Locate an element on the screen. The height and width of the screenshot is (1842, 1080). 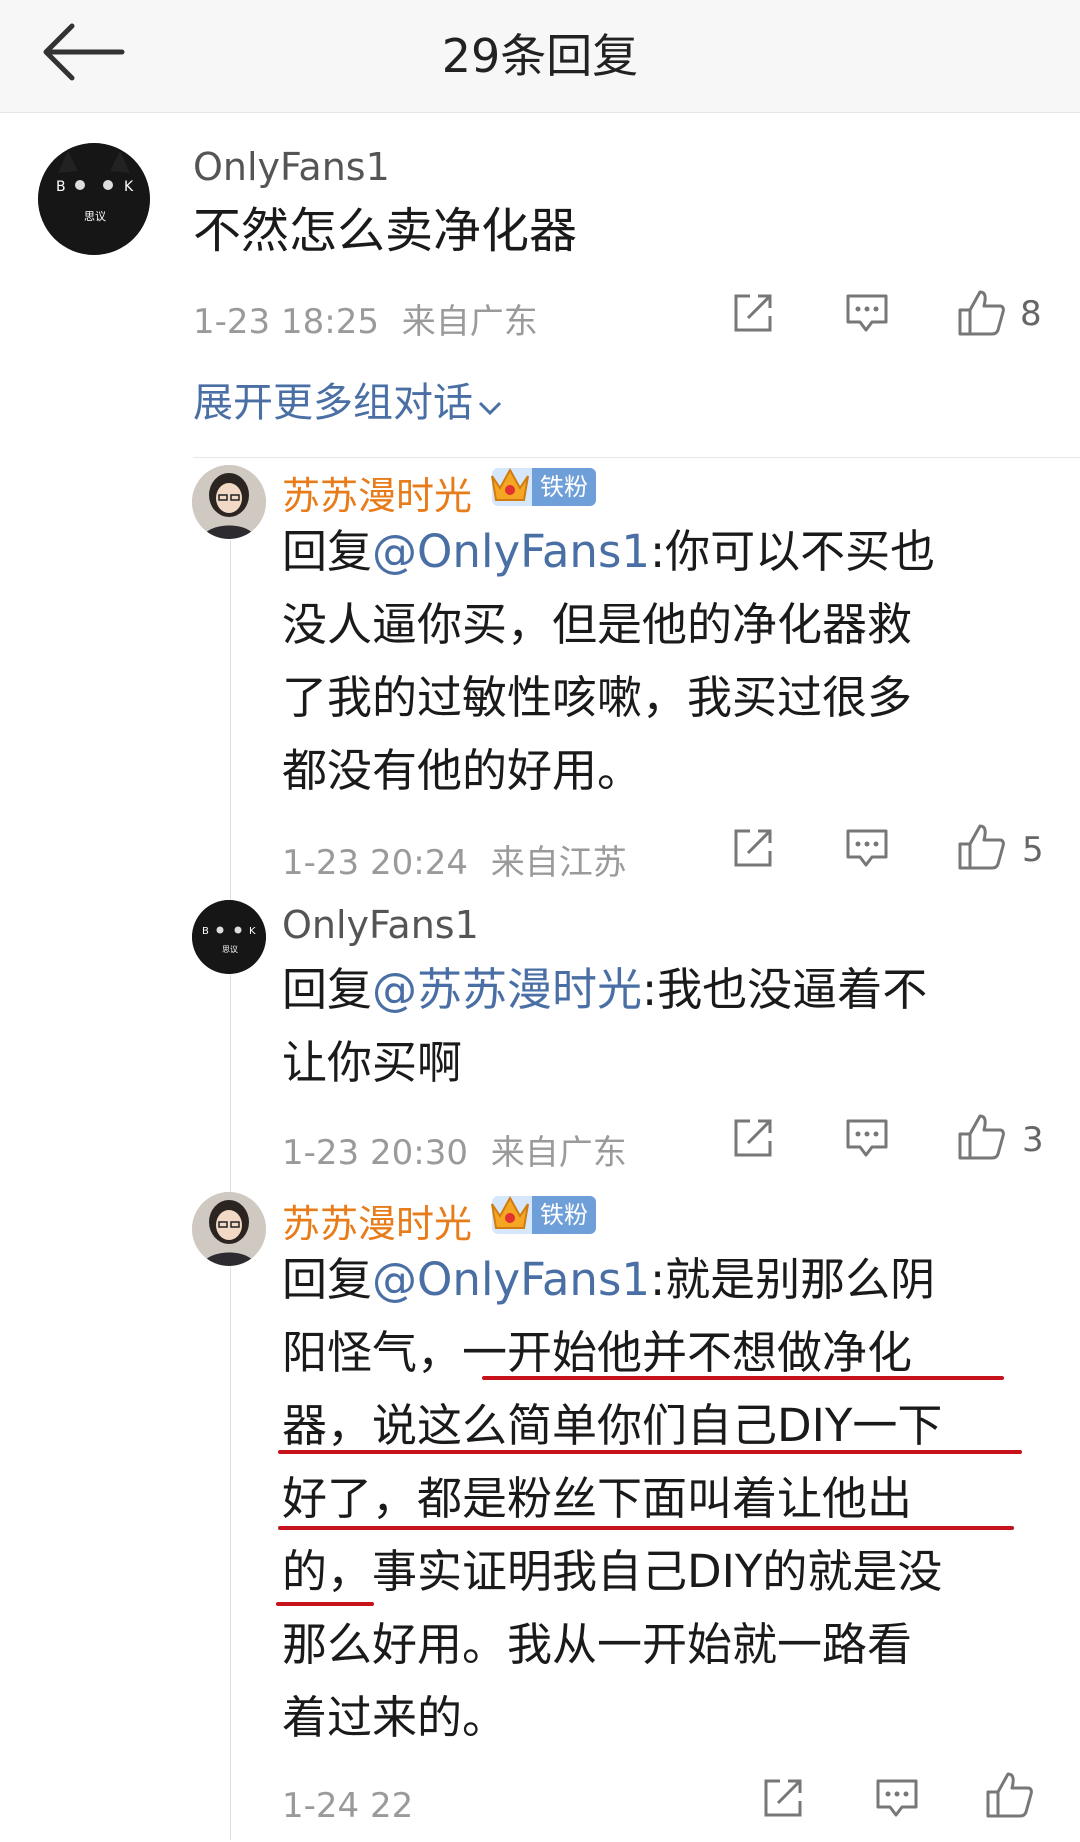
reply-meta: 1-23 20:24 来自江苏 is located at coordinates (454, 859).